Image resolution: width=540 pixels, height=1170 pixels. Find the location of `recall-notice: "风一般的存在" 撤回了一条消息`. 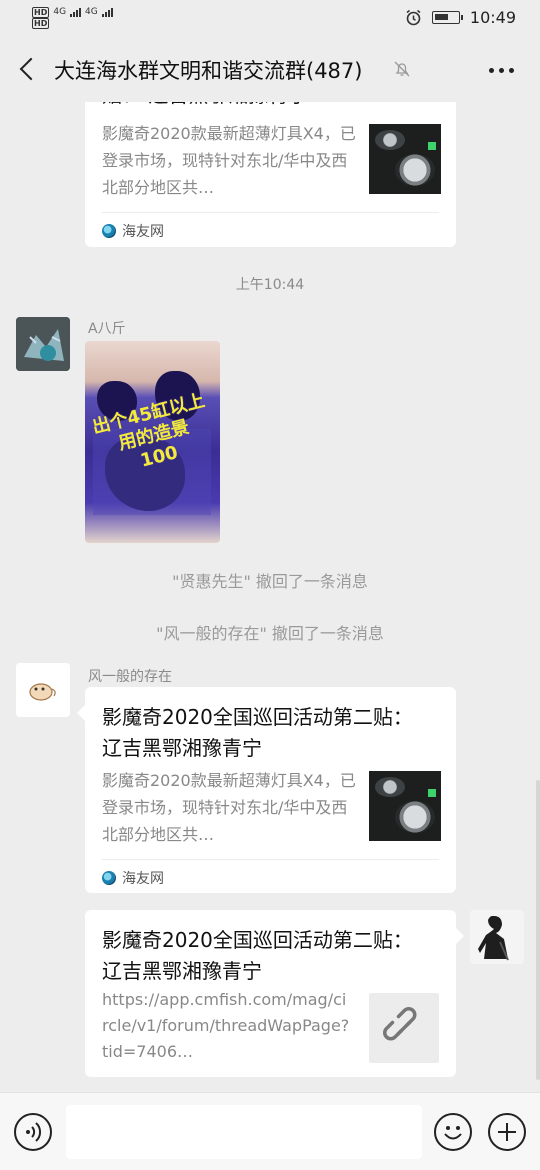

recall-notice: "风一般的存在" 撤回了一条消息 is located at coordinates (270, 633).